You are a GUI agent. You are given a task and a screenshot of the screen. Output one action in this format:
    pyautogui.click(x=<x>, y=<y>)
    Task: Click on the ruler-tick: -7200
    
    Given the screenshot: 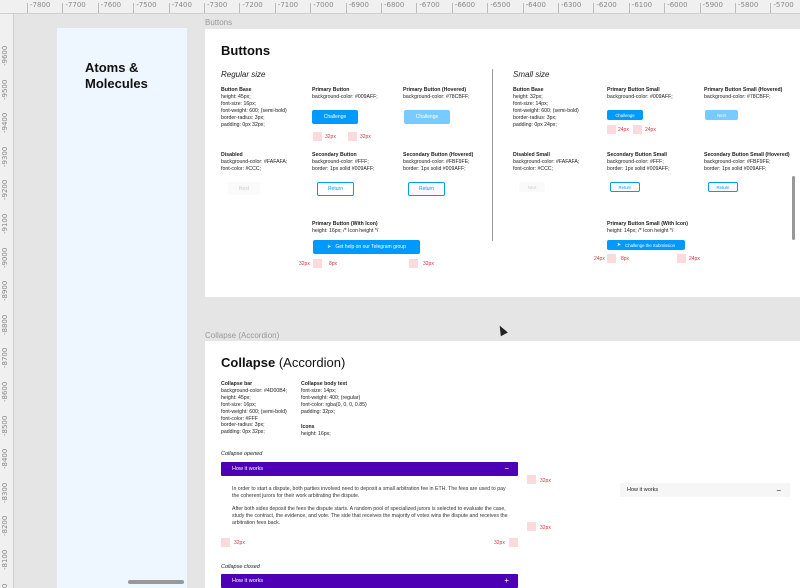 What is the action you would take?
    pyautogui.click(x=251, y=7)
    